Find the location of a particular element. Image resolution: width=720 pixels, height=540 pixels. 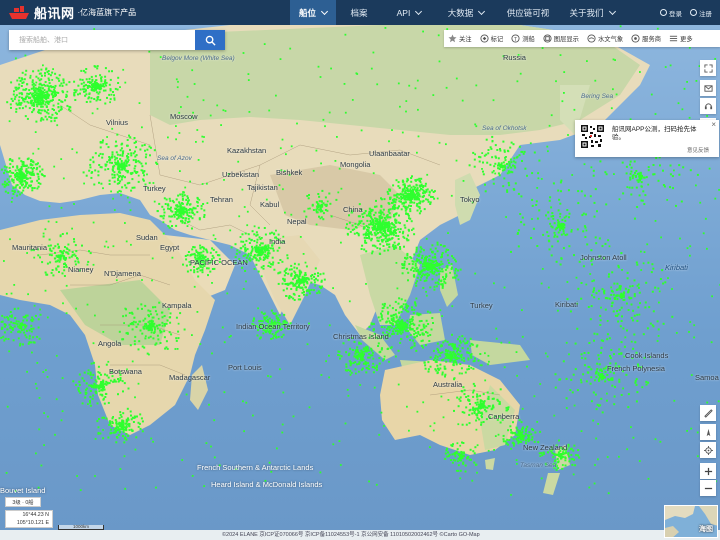

register-link: 注册 is located at coordinates (701, 13).